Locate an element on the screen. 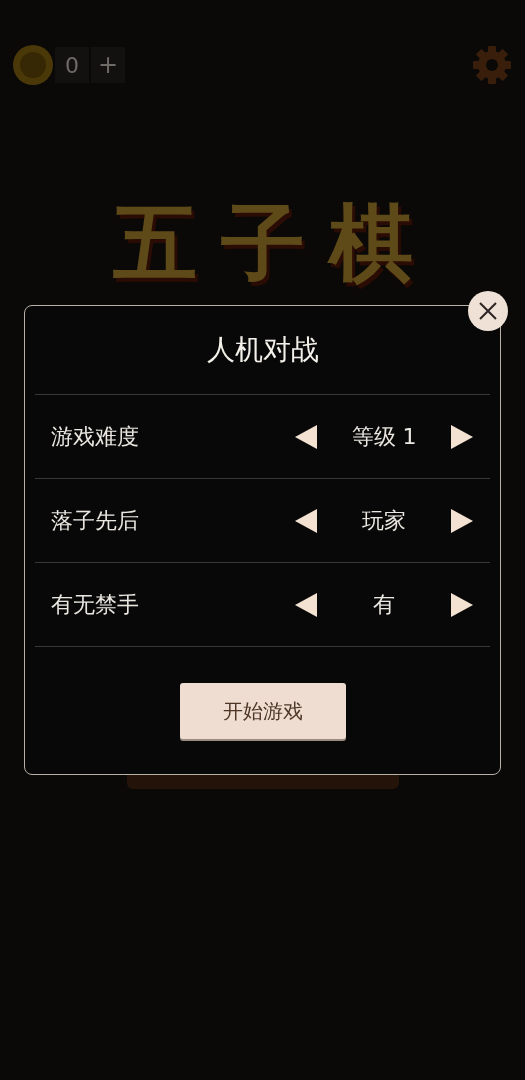 This screenshot has width=525, height=1080. coin-icon is located at coordinates (33, 65).